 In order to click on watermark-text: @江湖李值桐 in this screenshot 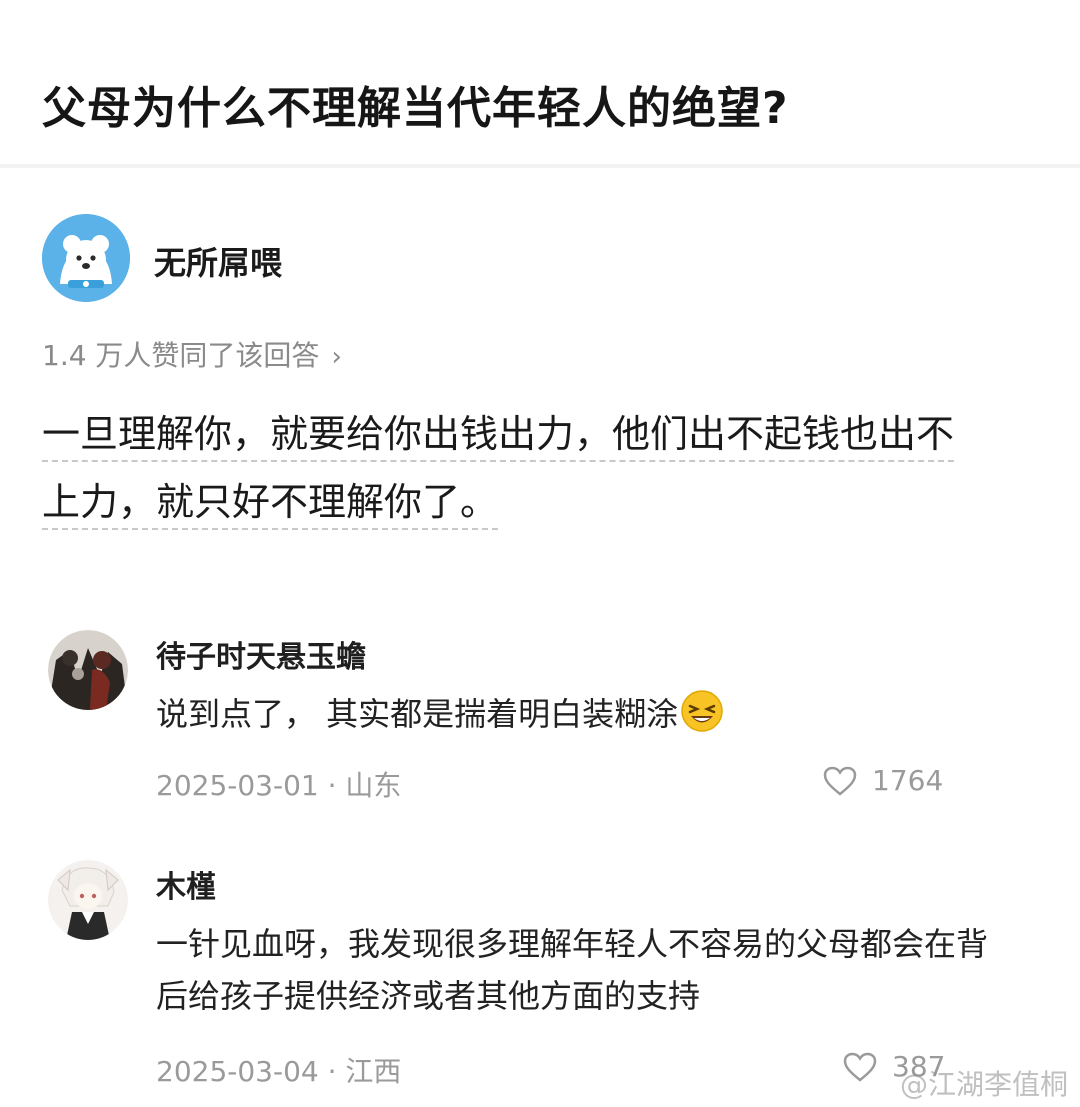, I will do `click(983, 1084)`.